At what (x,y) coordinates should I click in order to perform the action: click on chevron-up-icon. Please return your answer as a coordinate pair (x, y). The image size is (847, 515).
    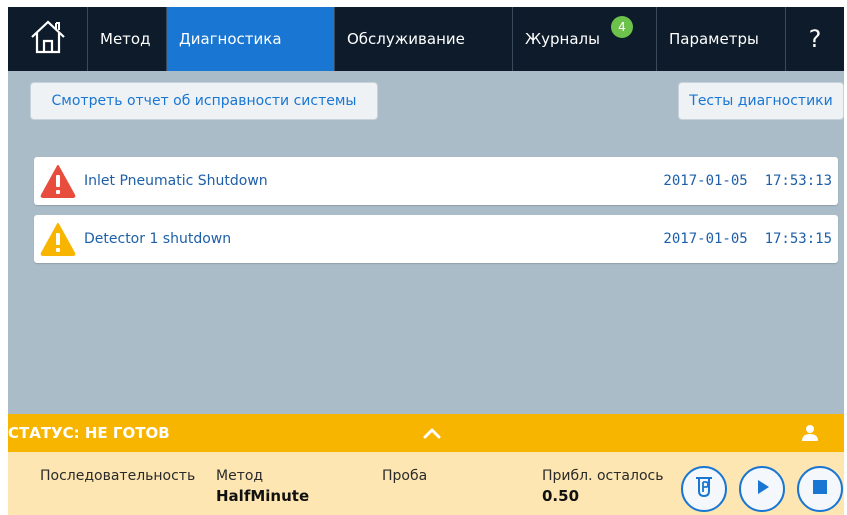
    Looking at the image, I should click on (432, 433).